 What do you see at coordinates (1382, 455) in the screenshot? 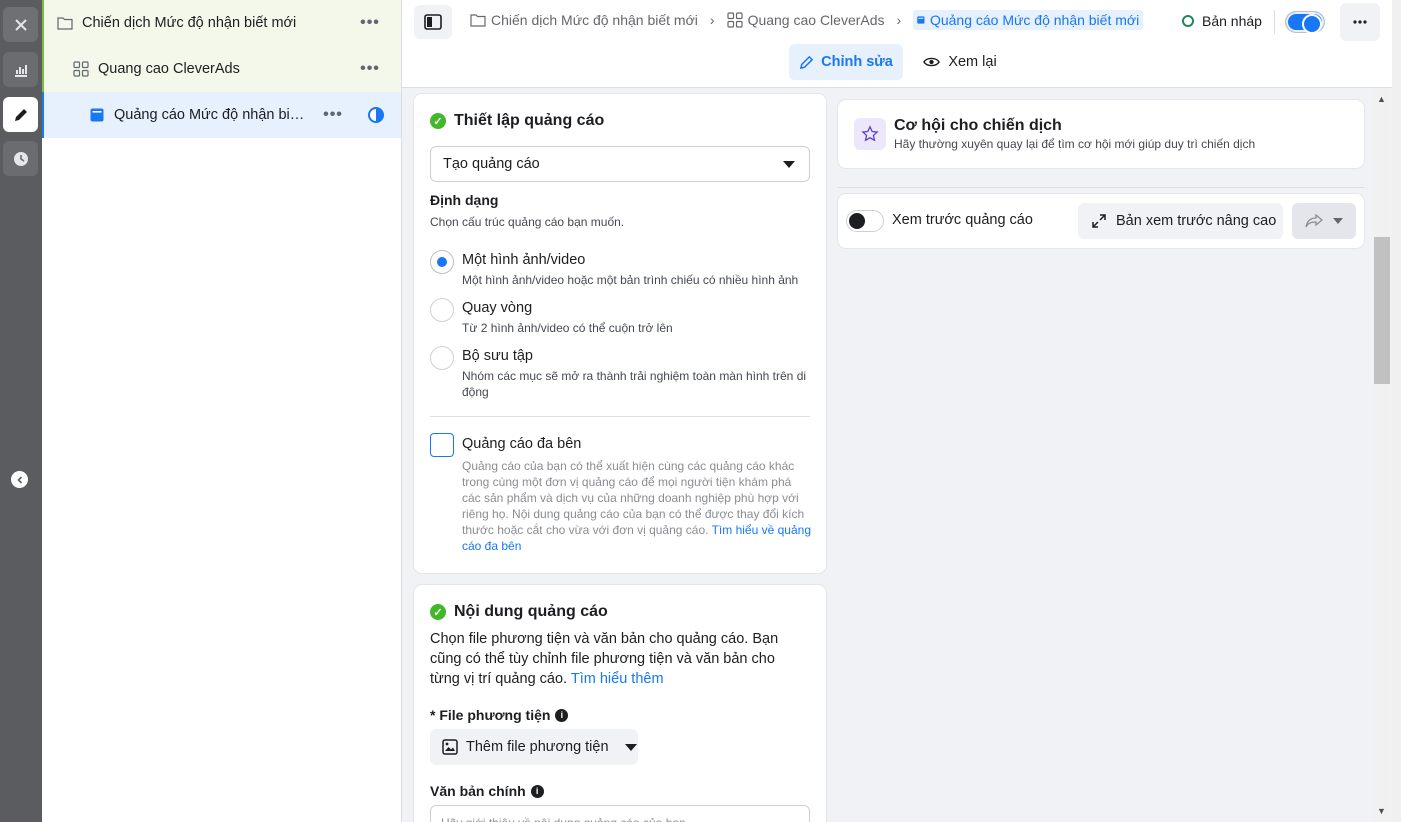
I see `scrollbar-track` at bounding box center [1382, 455].